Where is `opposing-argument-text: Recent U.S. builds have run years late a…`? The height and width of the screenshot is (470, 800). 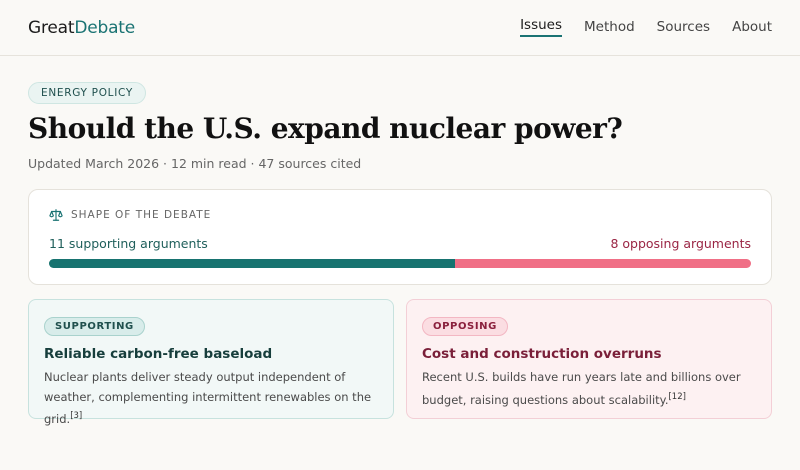
opposing-argument-text: Recent U.S. builds have run years late a… is located at coordinates (581, 388).